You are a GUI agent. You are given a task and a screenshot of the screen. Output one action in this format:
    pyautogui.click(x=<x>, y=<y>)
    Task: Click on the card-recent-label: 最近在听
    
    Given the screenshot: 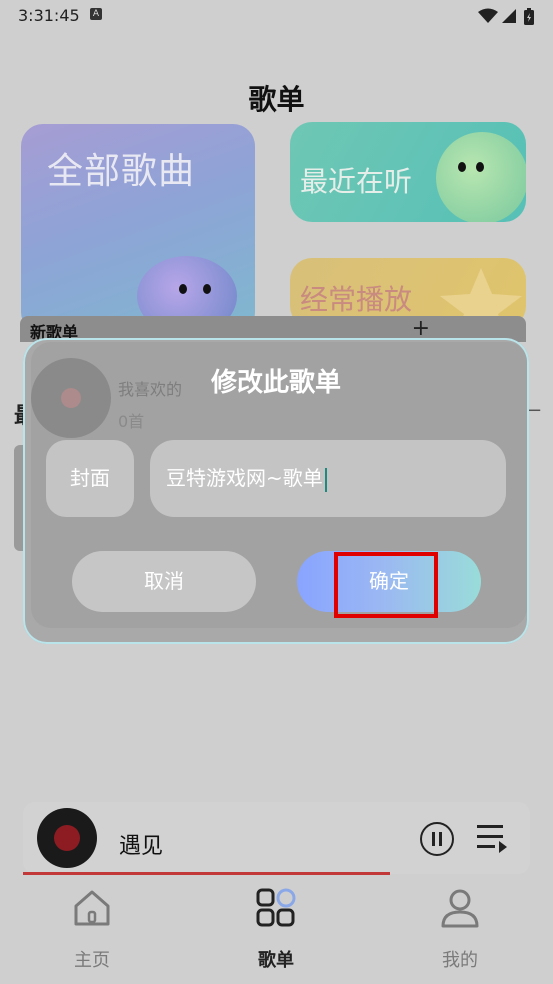 What is the action you would take?
    pyautogui.click(x=356, y=181)
    